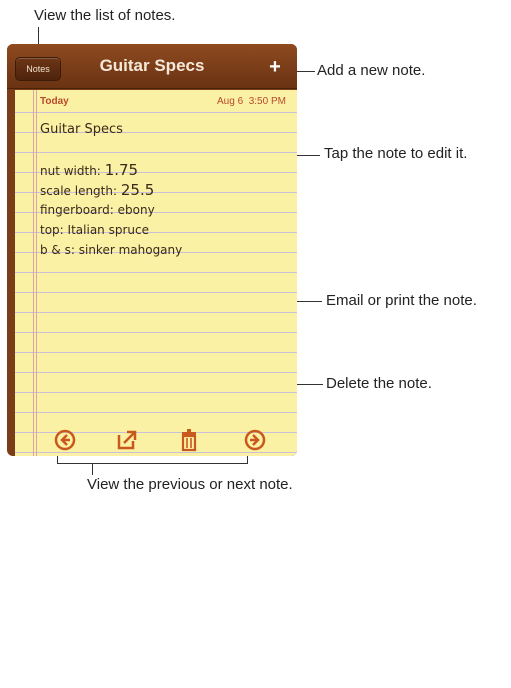 The width and height of the screenshot is (511, 688). I want to click on leader-line-prevnext-h, so click(152, 463).